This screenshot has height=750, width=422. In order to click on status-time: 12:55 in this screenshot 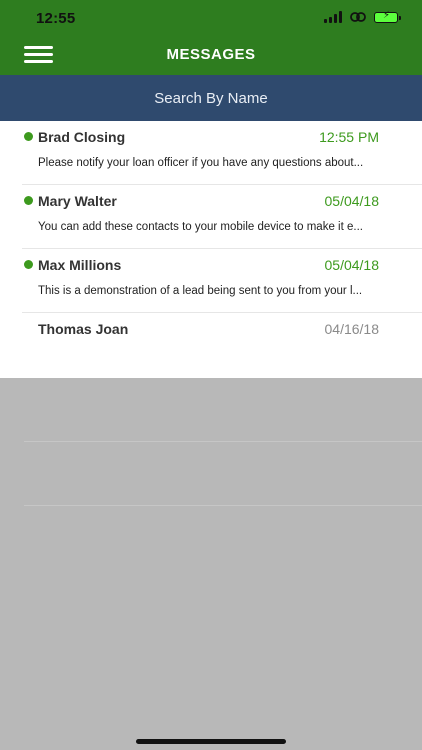, I will do `click(56, 18)`.